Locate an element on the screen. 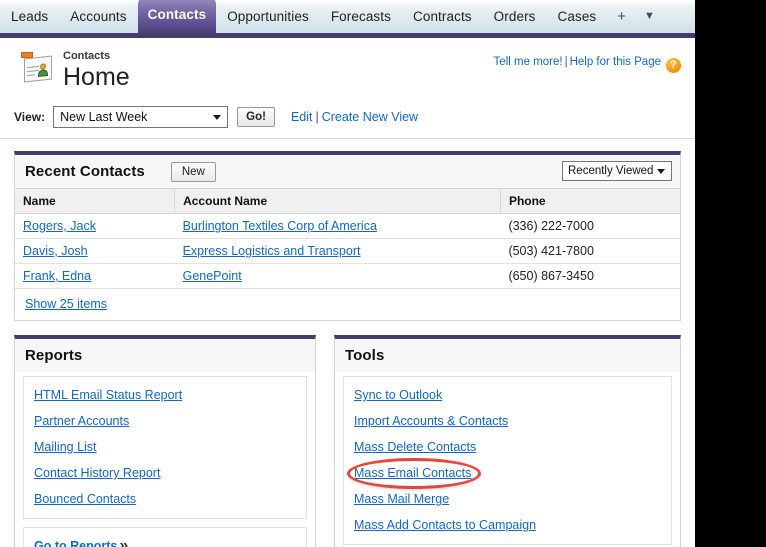 This screenshot has height=547, width=766. list-item: Mass Add Contacts to Campaign is located at coordinates (507, 525).